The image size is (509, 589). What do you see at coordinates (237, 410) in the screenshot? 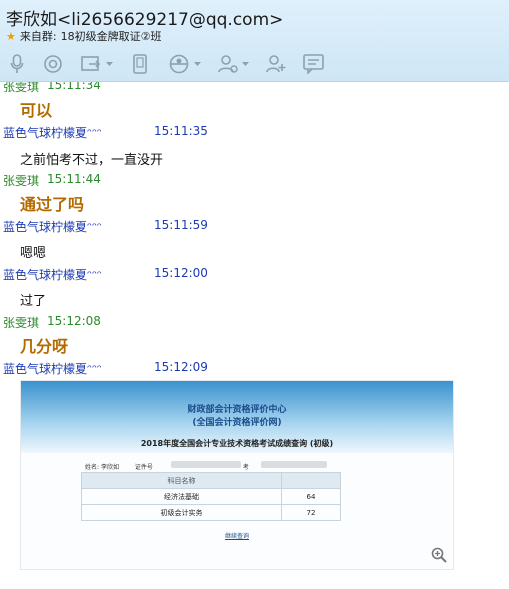
I see `screenshot-title: 财政部会计资格评价中心` at bounding box center [237, 410].